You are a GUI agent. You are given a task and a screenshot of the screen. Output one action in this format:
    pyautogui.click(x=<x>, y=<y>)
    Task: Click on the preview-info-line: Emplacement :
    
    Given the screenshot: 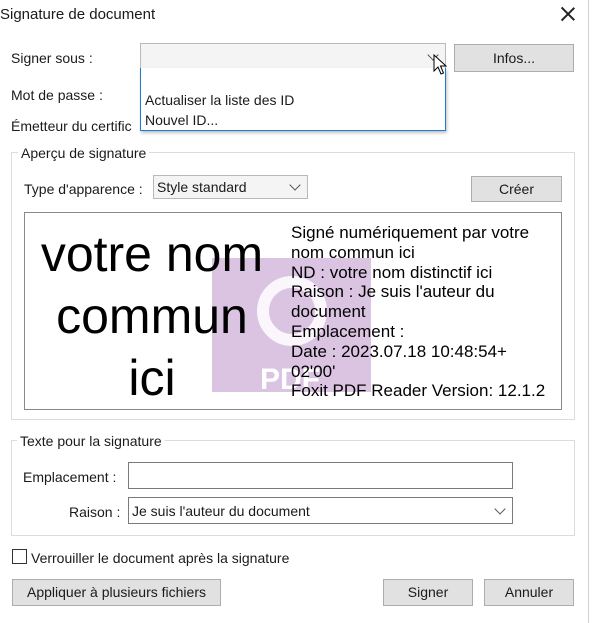 What is the action you would take?
    pyautogui.click(x=348, y=331)
    